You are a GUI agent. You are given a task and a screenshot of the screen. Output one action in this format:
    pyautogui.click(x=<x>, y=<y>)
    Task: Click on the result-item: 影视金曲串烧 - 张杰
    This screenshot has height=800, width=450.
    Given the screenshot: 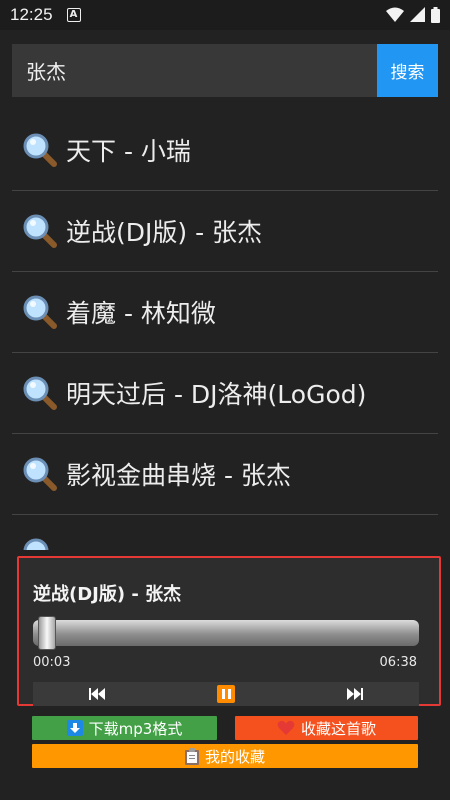 What is the action you would take?
    pyautogui.click(x=225, y=474)
    